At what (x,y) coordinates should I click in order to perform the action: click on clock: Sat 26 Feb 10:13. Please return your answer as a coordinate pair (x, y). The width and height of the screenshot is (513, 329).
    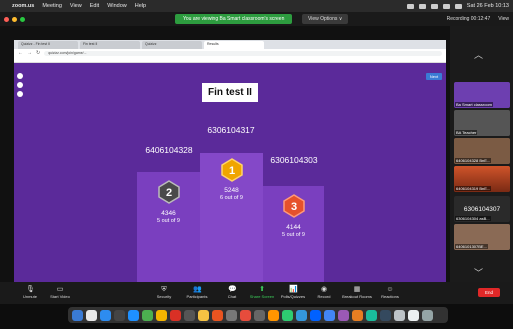
    Looking at the image, I should click on (488, 6).